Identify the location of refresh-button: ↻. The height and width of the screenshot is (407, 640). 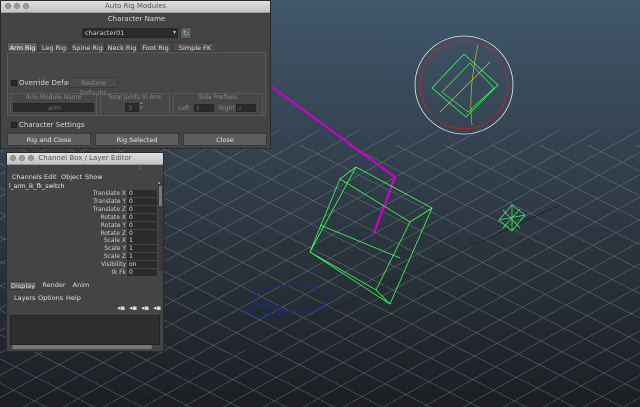
(186, 33).